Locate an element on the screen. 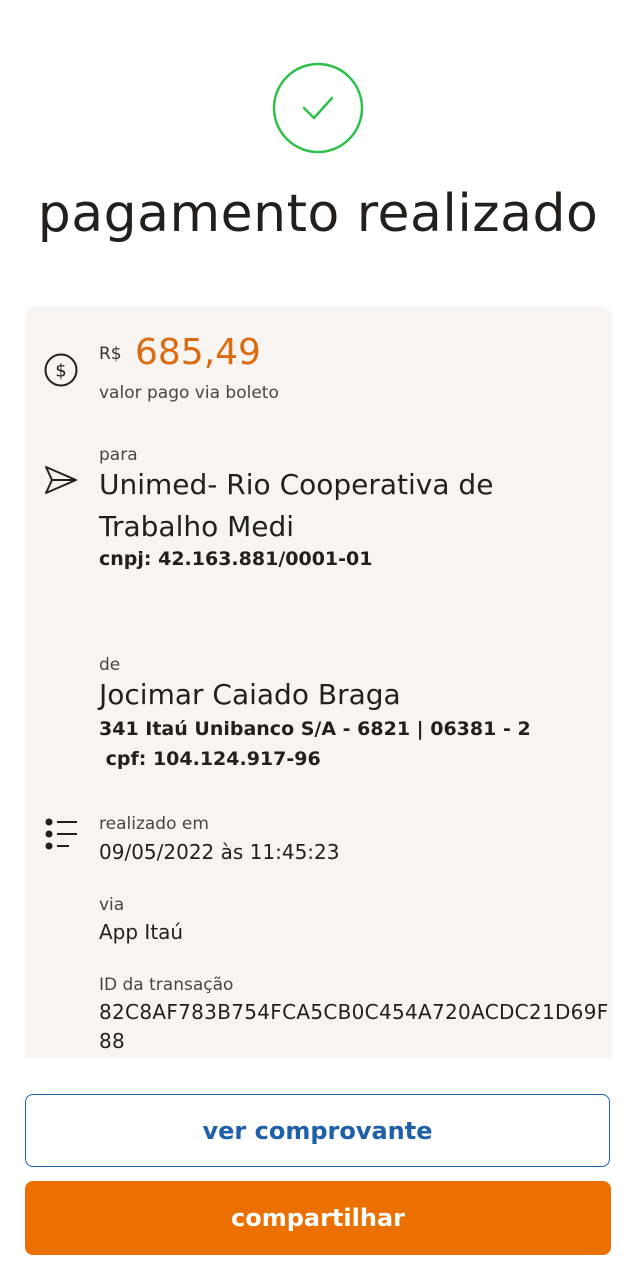 The height and width of the screenshot is (1280, 636). channel-value: App Itaú is located at coordinates (141, 932).